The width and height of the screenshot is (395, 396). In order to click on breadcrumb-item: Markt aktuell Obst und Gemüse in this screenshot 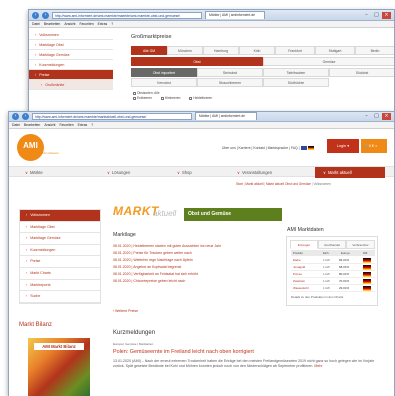, I will do `click(288, 184)`.